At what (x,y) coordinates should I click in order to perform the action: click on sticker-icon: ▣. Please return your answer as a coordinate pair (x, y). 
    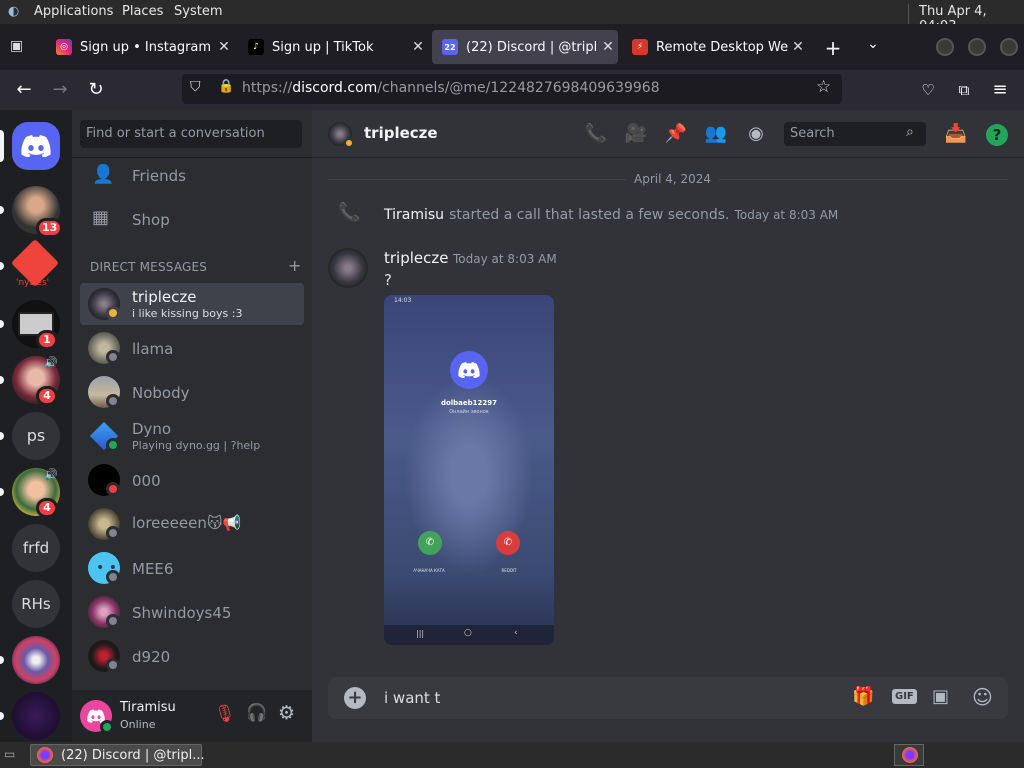
    Looking at the image, I should click on (940, 696).